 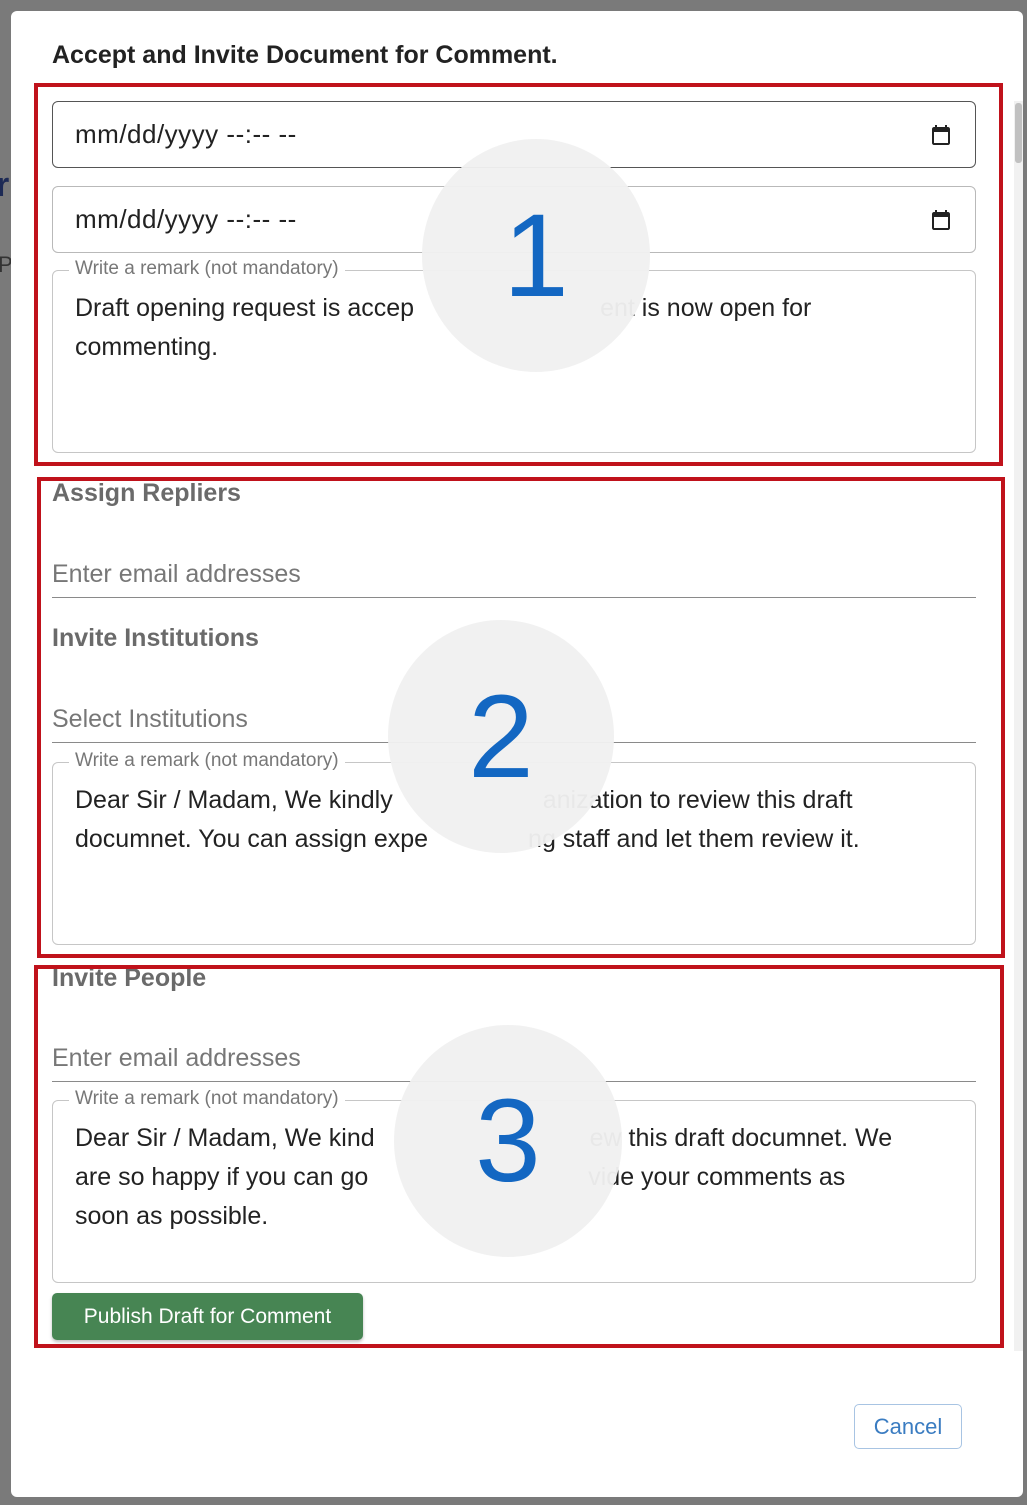 I want to click on annotation-number-1: 1, so click(x=536, y=255).